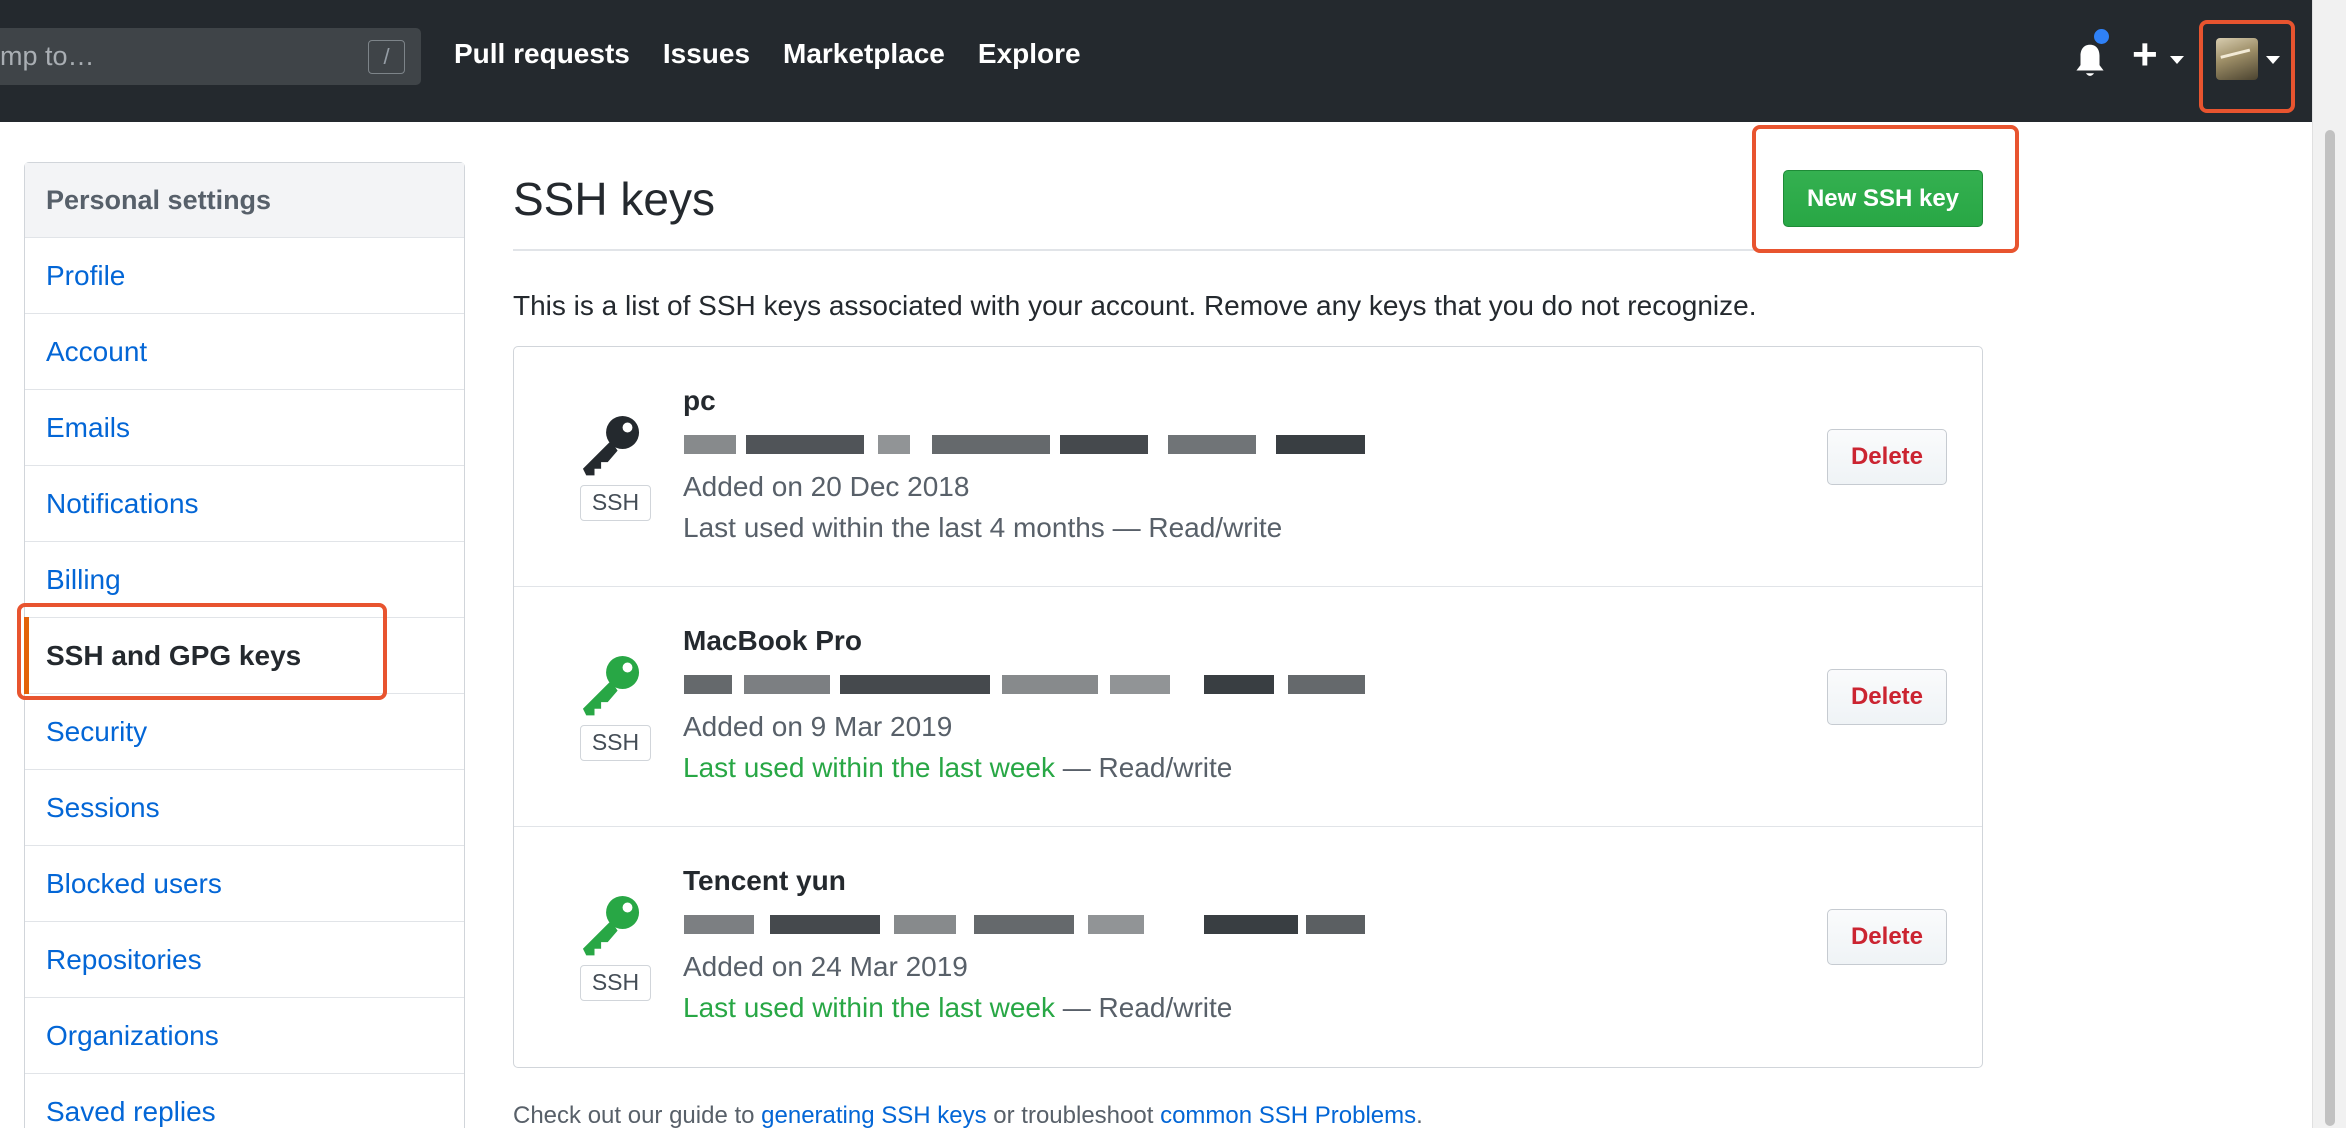  Describe the element at coordinates (180, 56) in the screenshot. I see `search-input` at that location.